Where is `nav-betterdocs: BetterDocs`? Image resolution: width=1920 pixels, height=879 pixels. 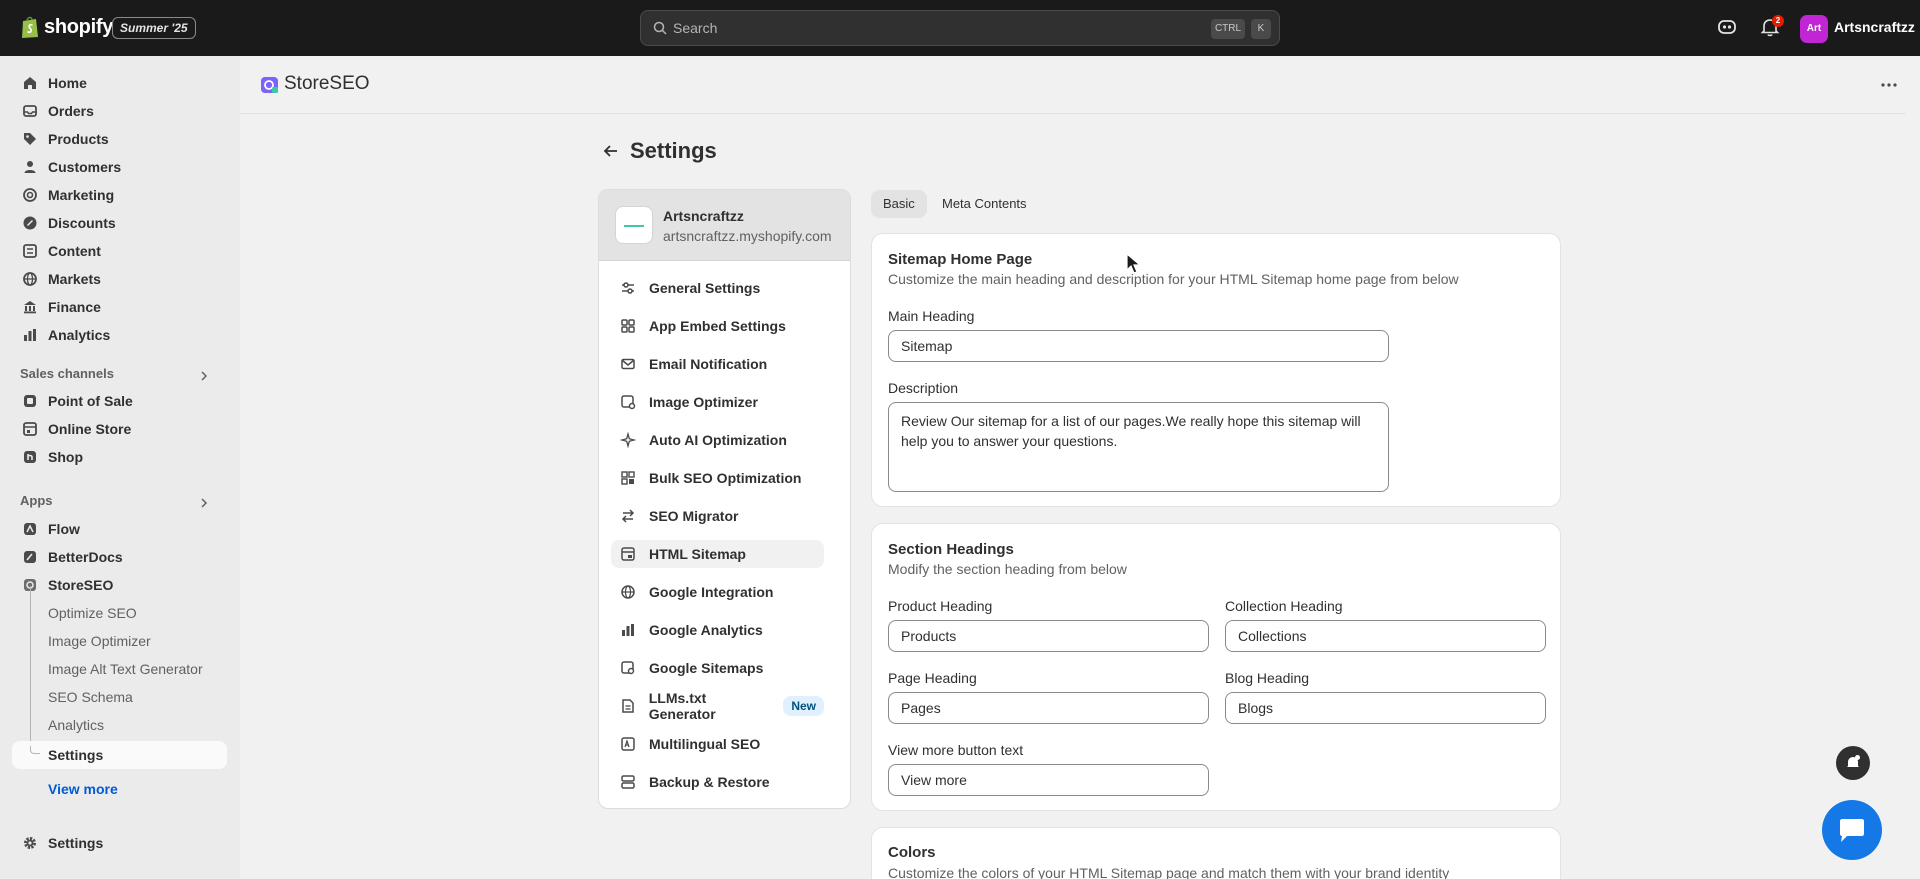 nav-betterdocs: BetterDocs is located at coordinates (119, 557).